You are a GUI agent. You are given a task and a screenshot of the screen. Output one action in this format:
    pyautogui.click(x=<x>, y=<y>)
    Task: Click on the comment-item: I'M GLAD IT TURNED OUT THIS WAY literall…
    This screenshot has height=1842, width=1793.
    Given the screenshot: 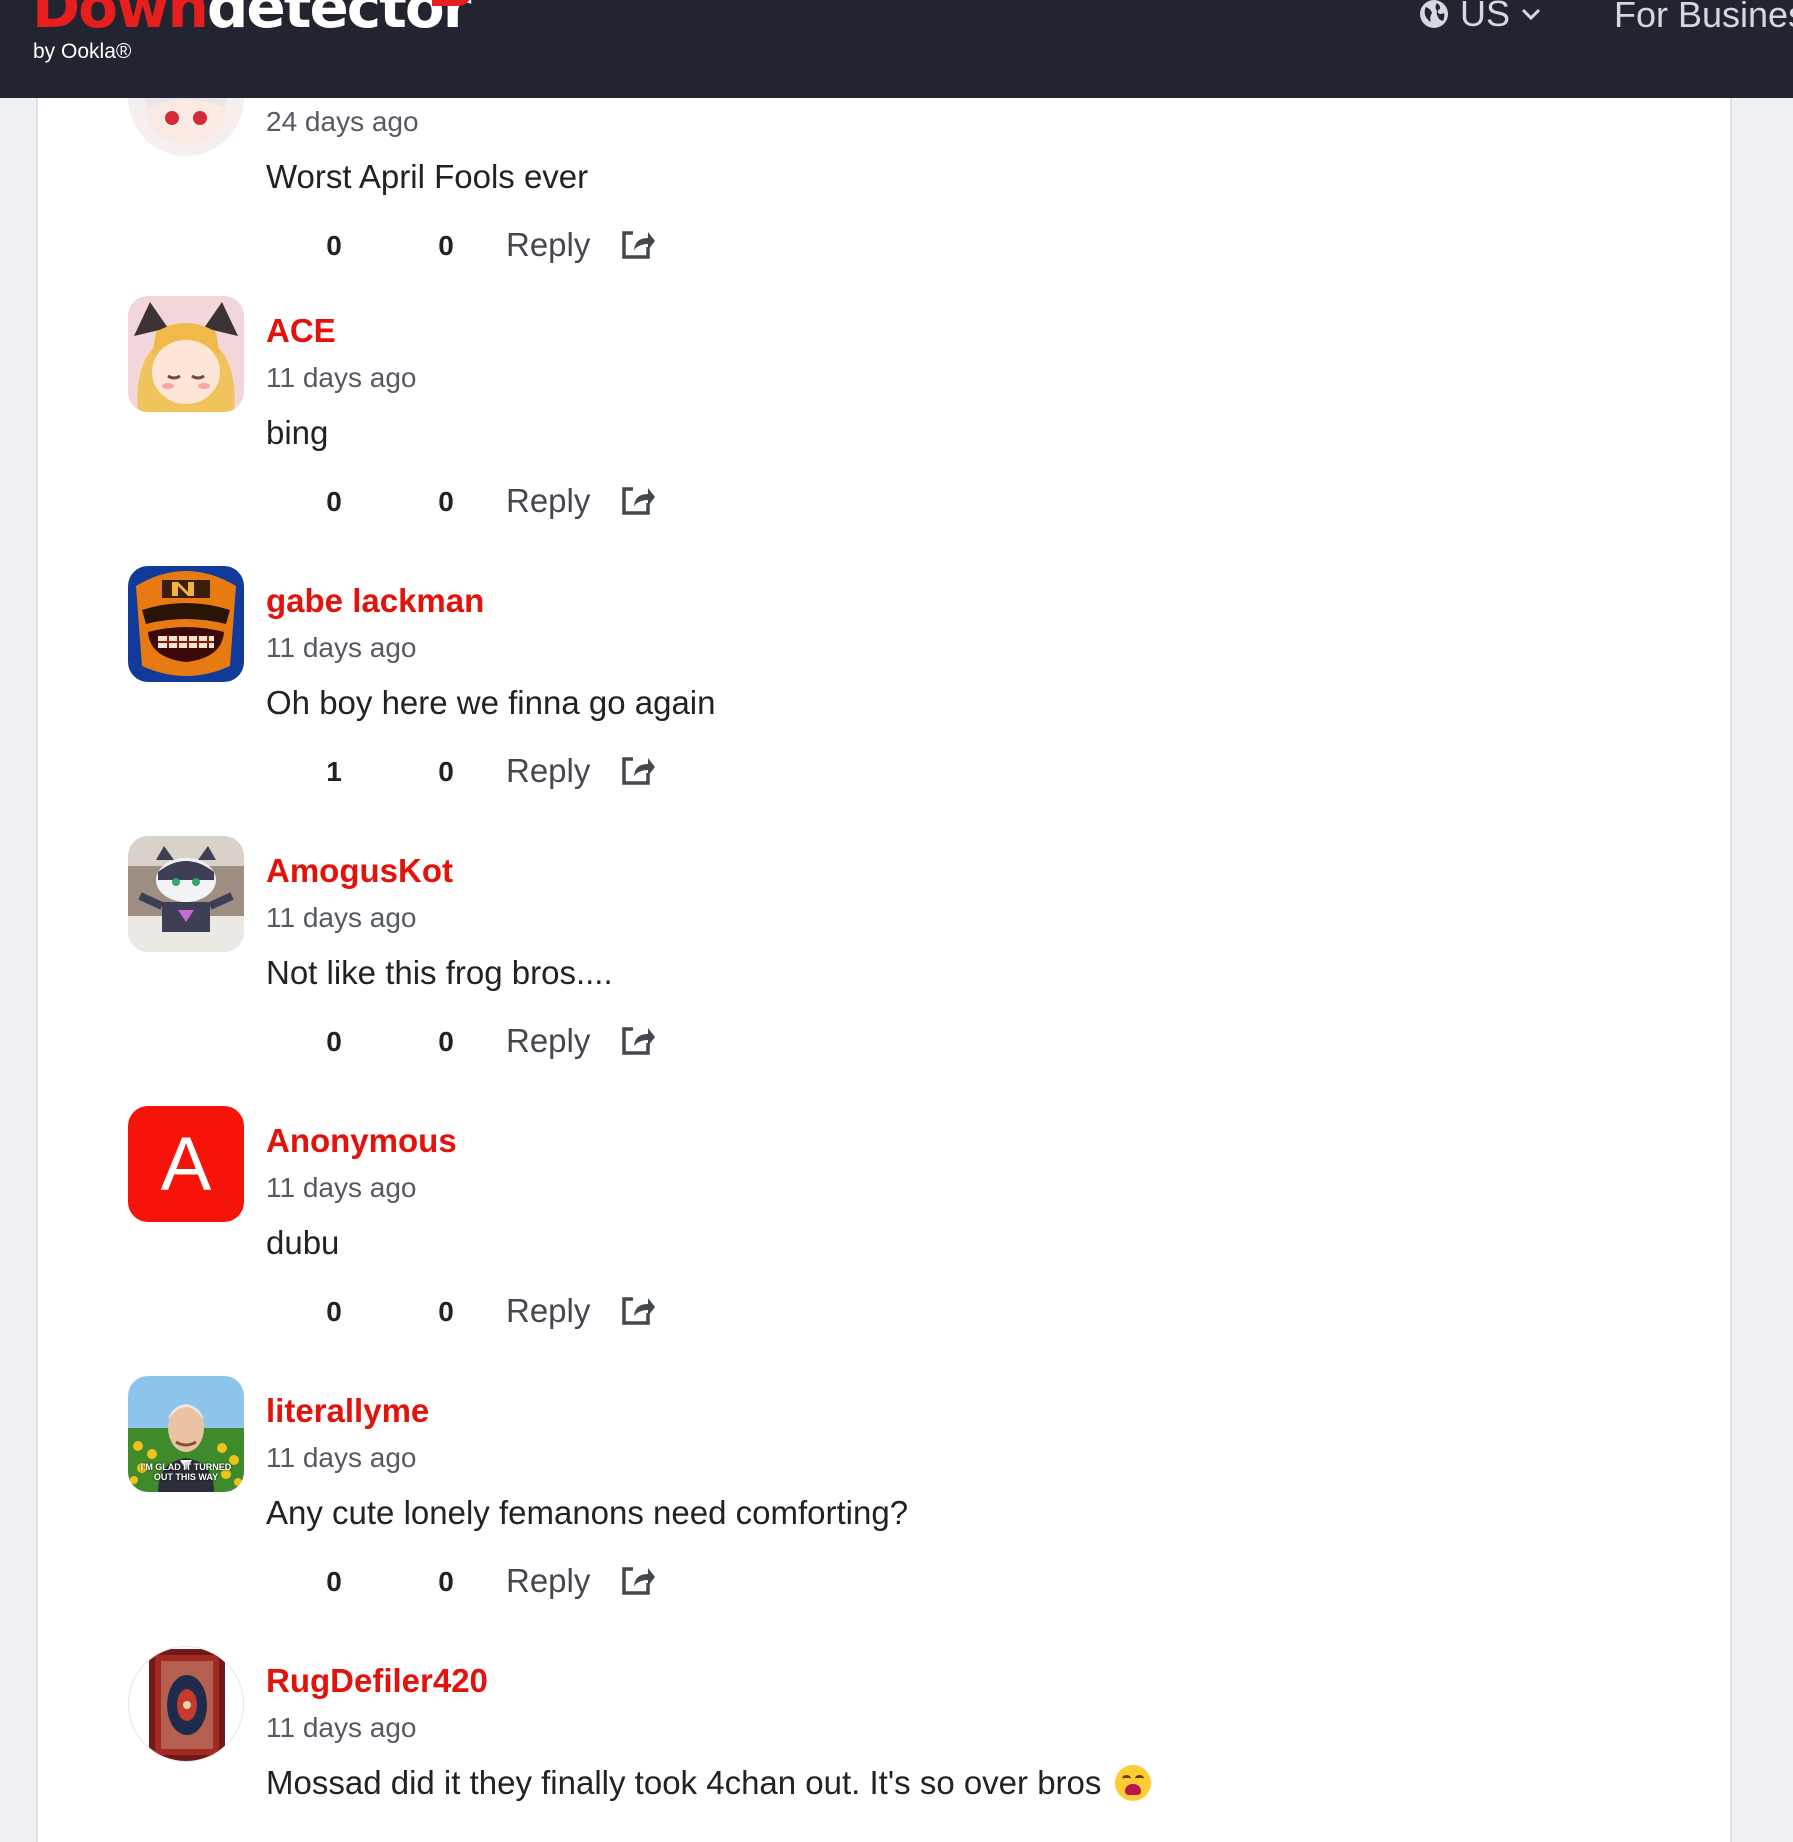 What is the action you would take?
    pyautogui.click(x=828, y=1511)
    